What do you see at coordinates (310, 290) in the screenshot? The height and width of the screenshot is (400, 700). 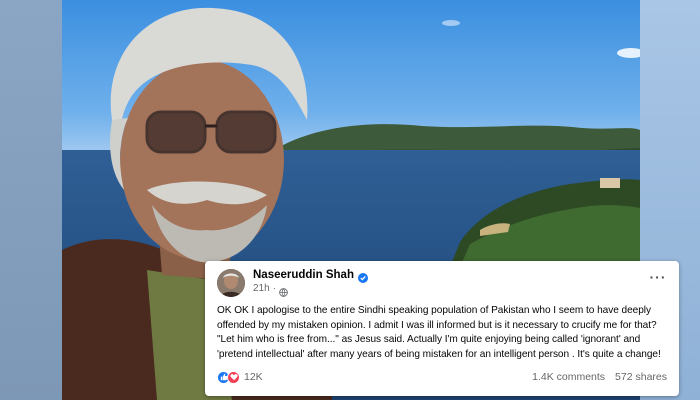 I see `timestamp-row: 21h ·` at bounding box center [310, 290].